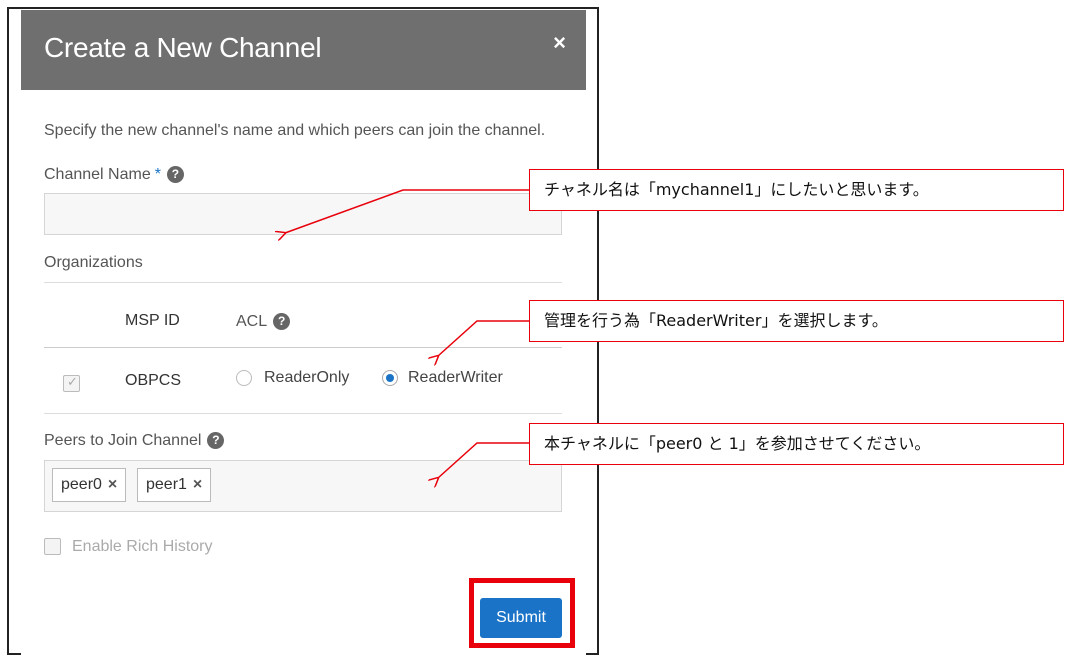 This screenshot has width=1076, height=667. I want to click on arrow-acl, so click(483, 338).